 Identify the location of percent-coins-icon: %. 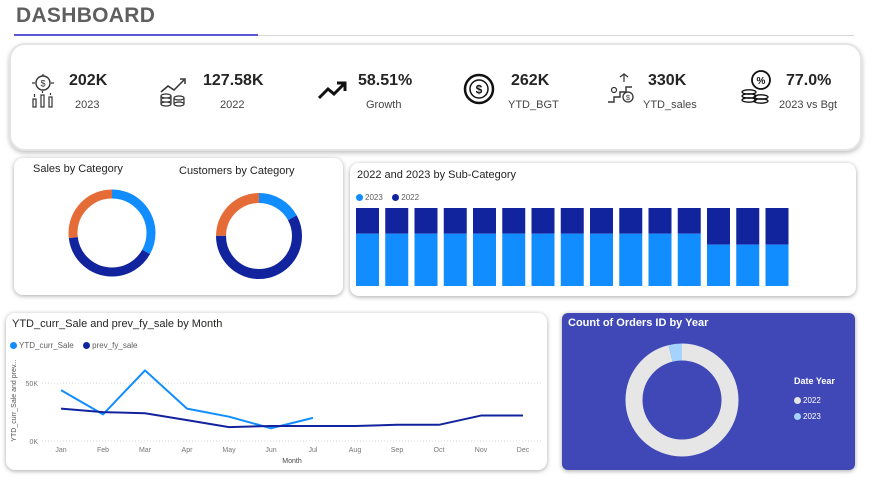
(756, 87).